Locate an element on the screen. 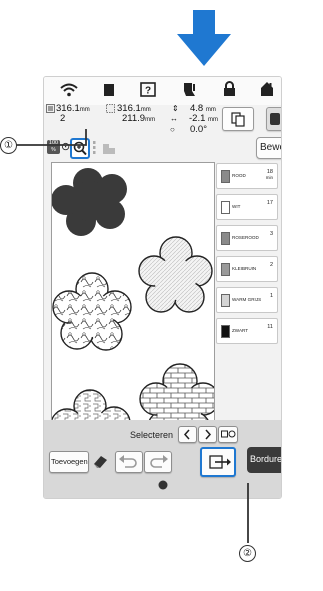  wifi-icon is located at coordinates (69, 90).